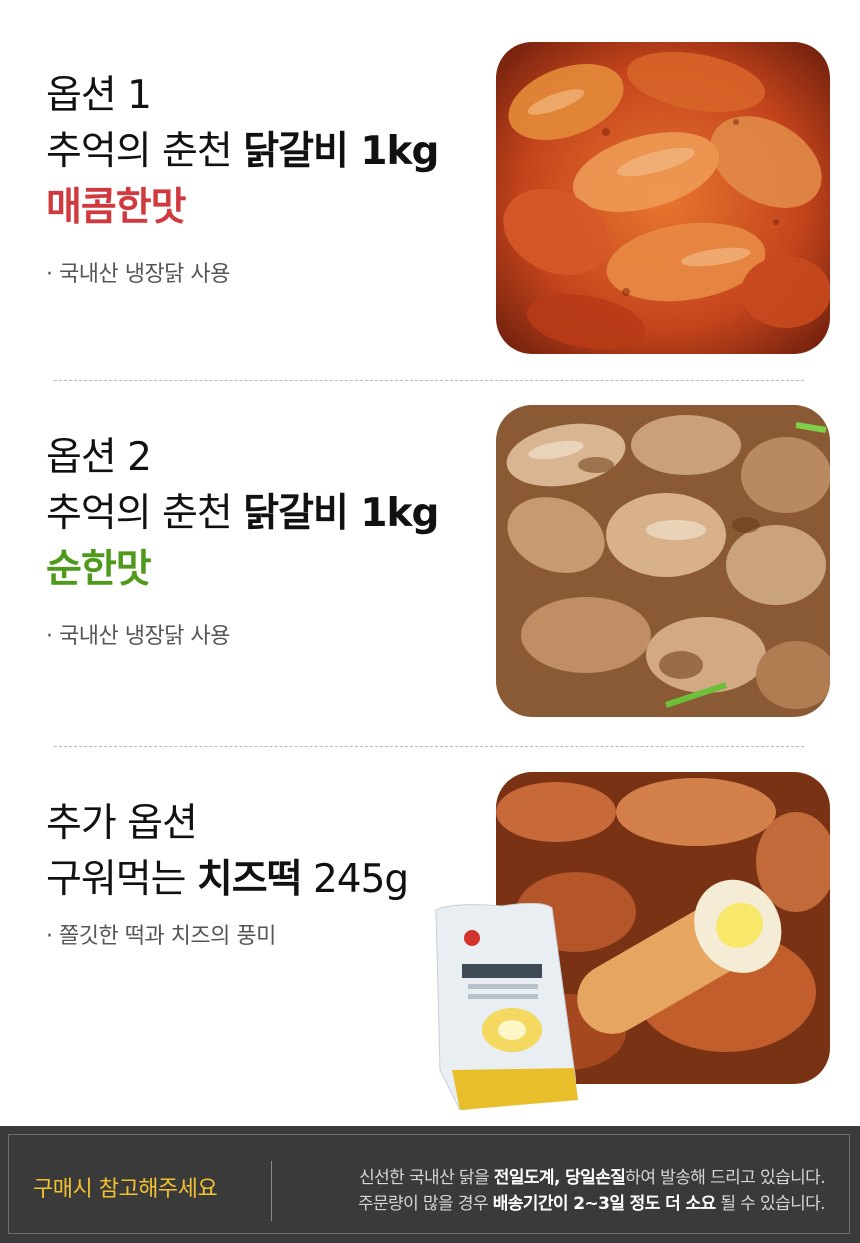 The image size is (860, 1243). Describe the element at coordinates (341, 513) in the screenshot. I see `option-2-product: 닭갈비 1kg` at that location.